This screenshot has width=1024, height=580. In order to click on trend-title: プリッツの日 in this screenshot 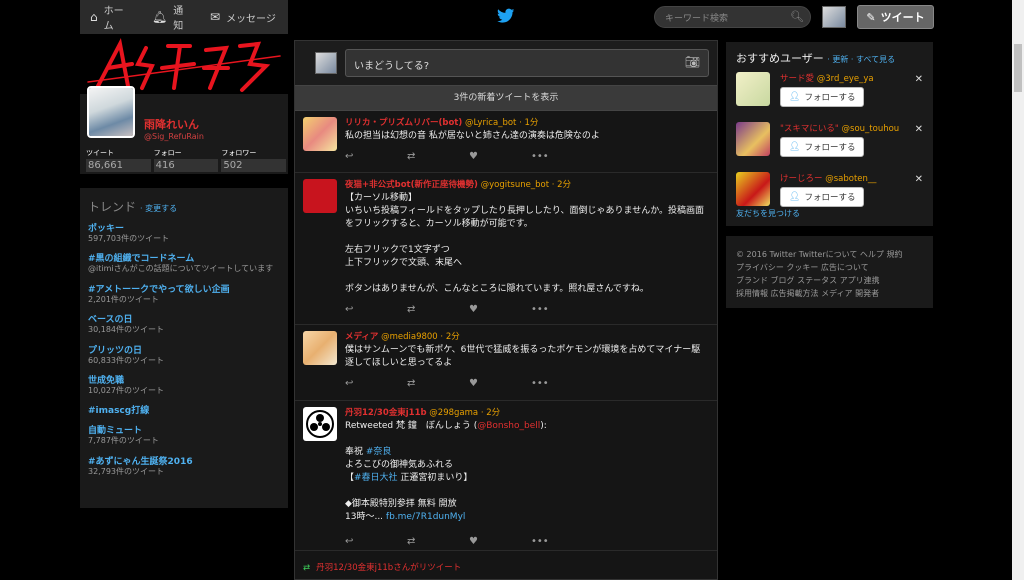, I will do `click(184, 349)`.